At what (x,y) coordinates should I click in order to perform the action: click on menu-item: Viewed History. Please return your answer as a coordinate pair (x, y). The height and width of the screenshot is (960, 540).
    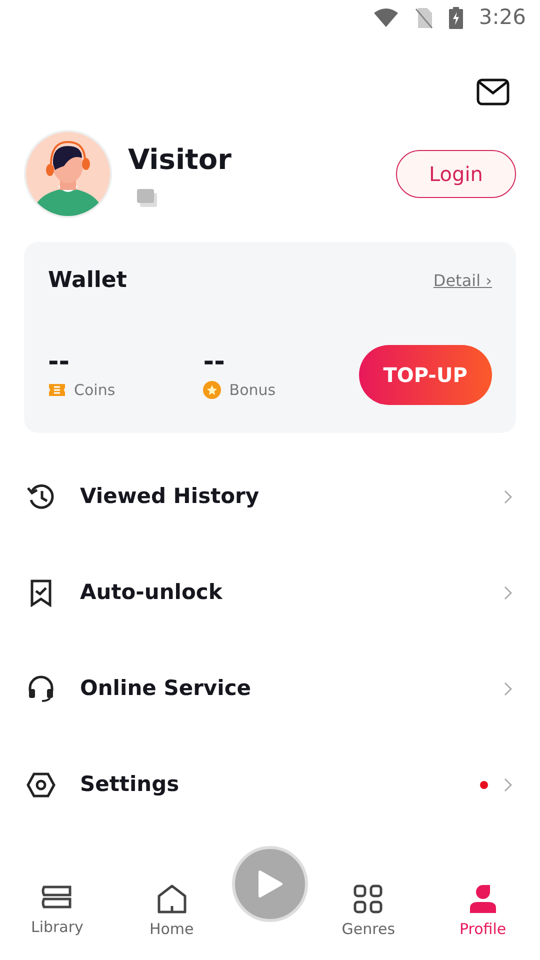
    Looking at the image, I should click on (270, 497).